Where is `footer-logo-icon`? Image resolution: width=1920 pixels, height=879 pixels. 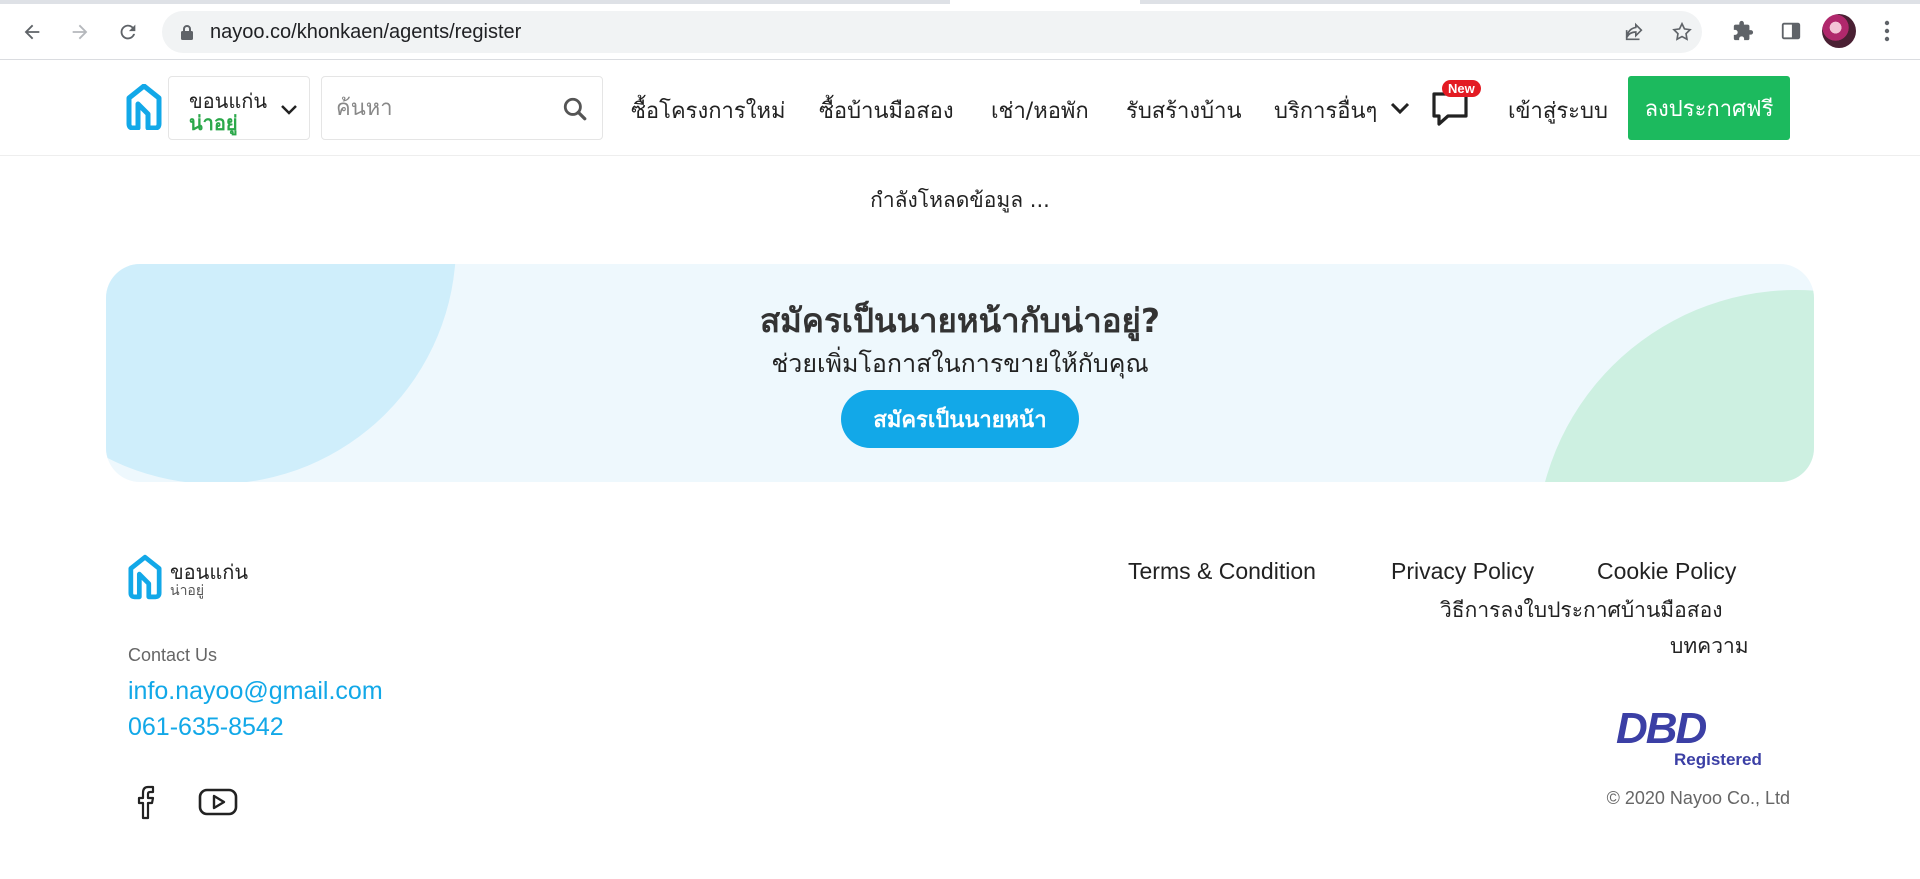
footer-logo-icon is located at coordinates (145, 577).